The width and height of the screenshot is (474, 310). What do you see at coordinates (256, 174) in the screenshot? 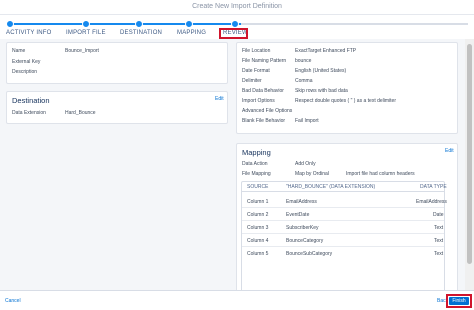
I see `file-mapping-label: File Mapping` at bounding box center [256, 174].